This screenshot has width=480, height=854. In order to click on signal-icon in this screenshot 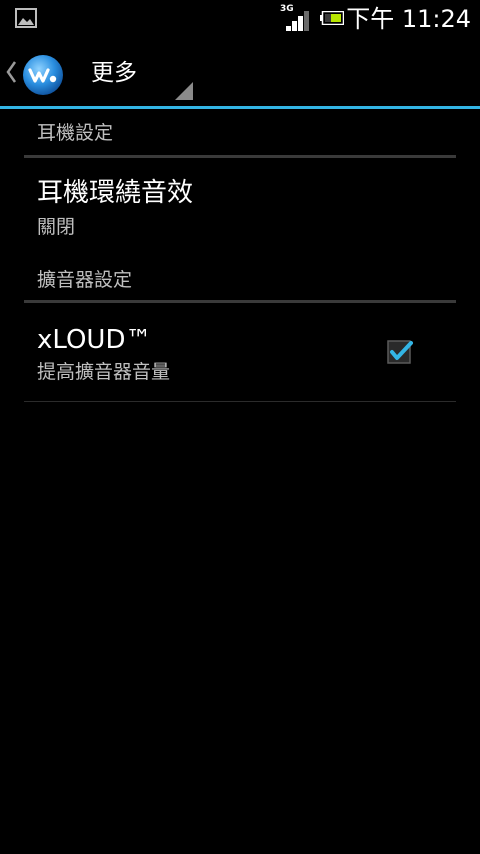, I will do `click(297, 21)`.